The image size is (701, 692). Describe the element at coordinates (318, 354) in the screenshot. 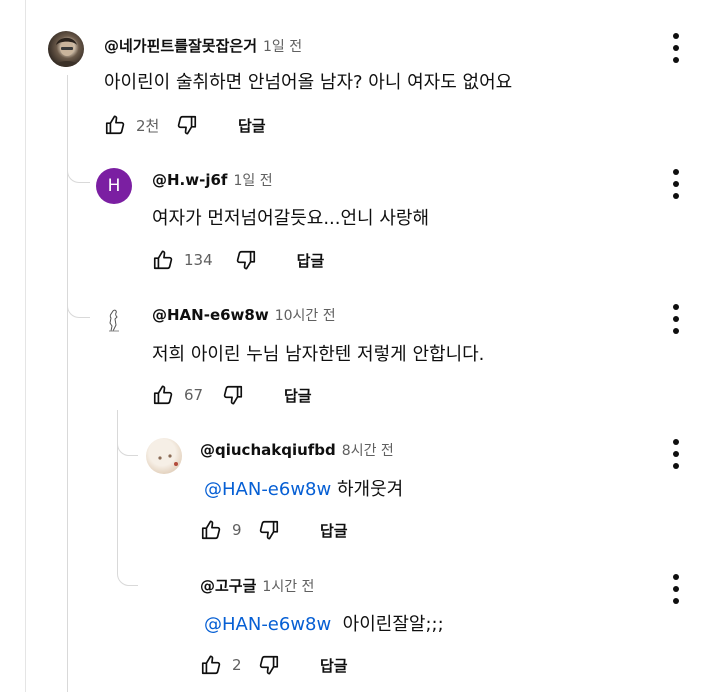

I see `comment-text: 저희 아이린 누님 남자한텐 저렇게 안합니다.` at that location.